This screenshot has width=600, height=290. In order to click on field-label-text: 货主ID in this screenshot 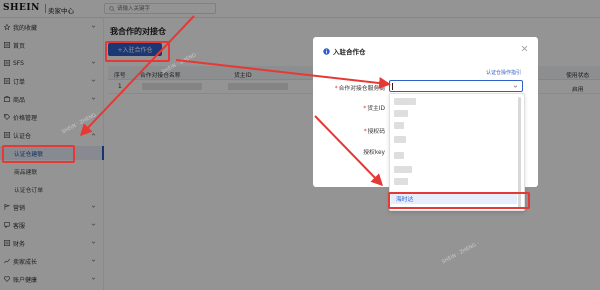, I will do `click(376, 109)`.